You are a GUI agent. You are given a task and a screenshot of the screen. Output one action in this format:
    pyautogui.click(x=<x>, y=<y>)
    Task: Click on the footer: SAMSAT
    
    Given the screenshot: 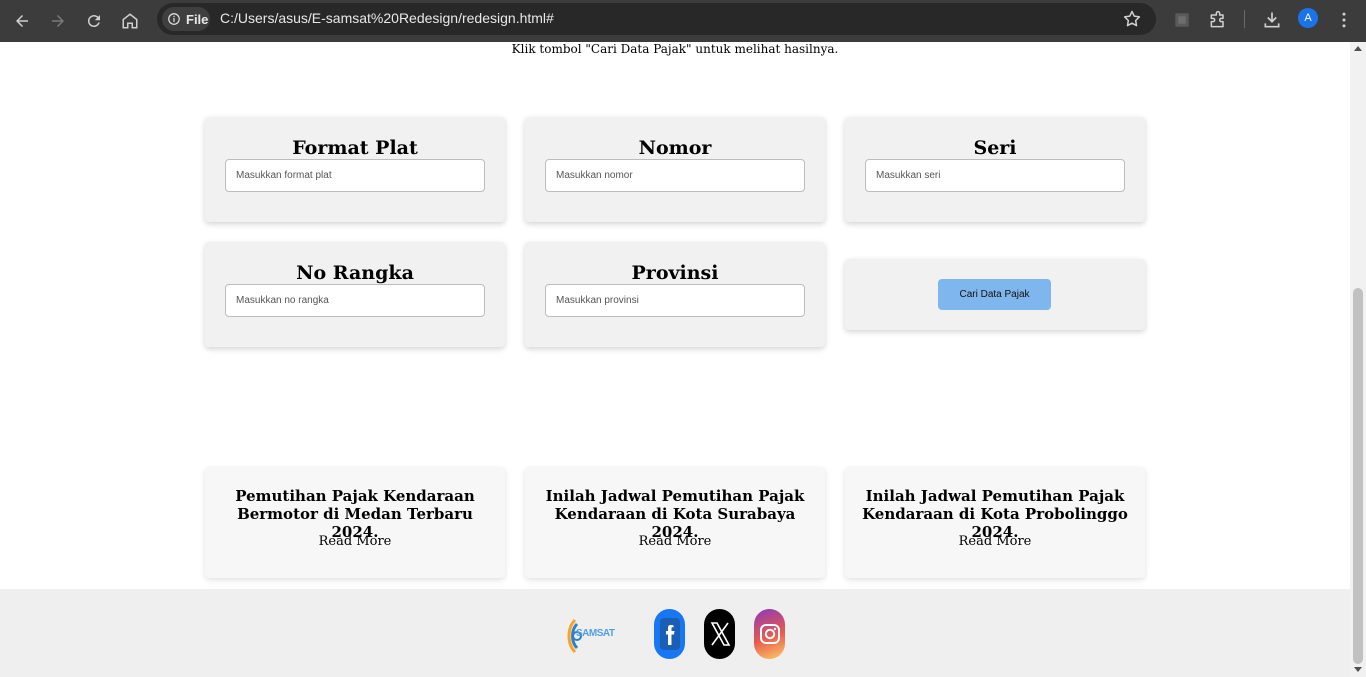 What is the action you would take?
    pyautogui.click(x=675, y=633)
    